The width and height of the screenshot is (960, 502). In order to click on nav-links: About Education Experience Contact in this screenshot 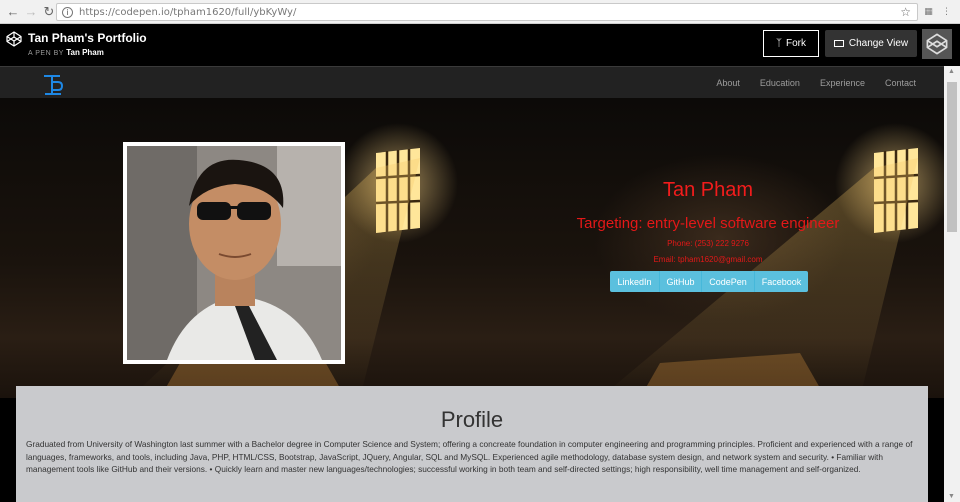, I will do `click(816, 83)`.